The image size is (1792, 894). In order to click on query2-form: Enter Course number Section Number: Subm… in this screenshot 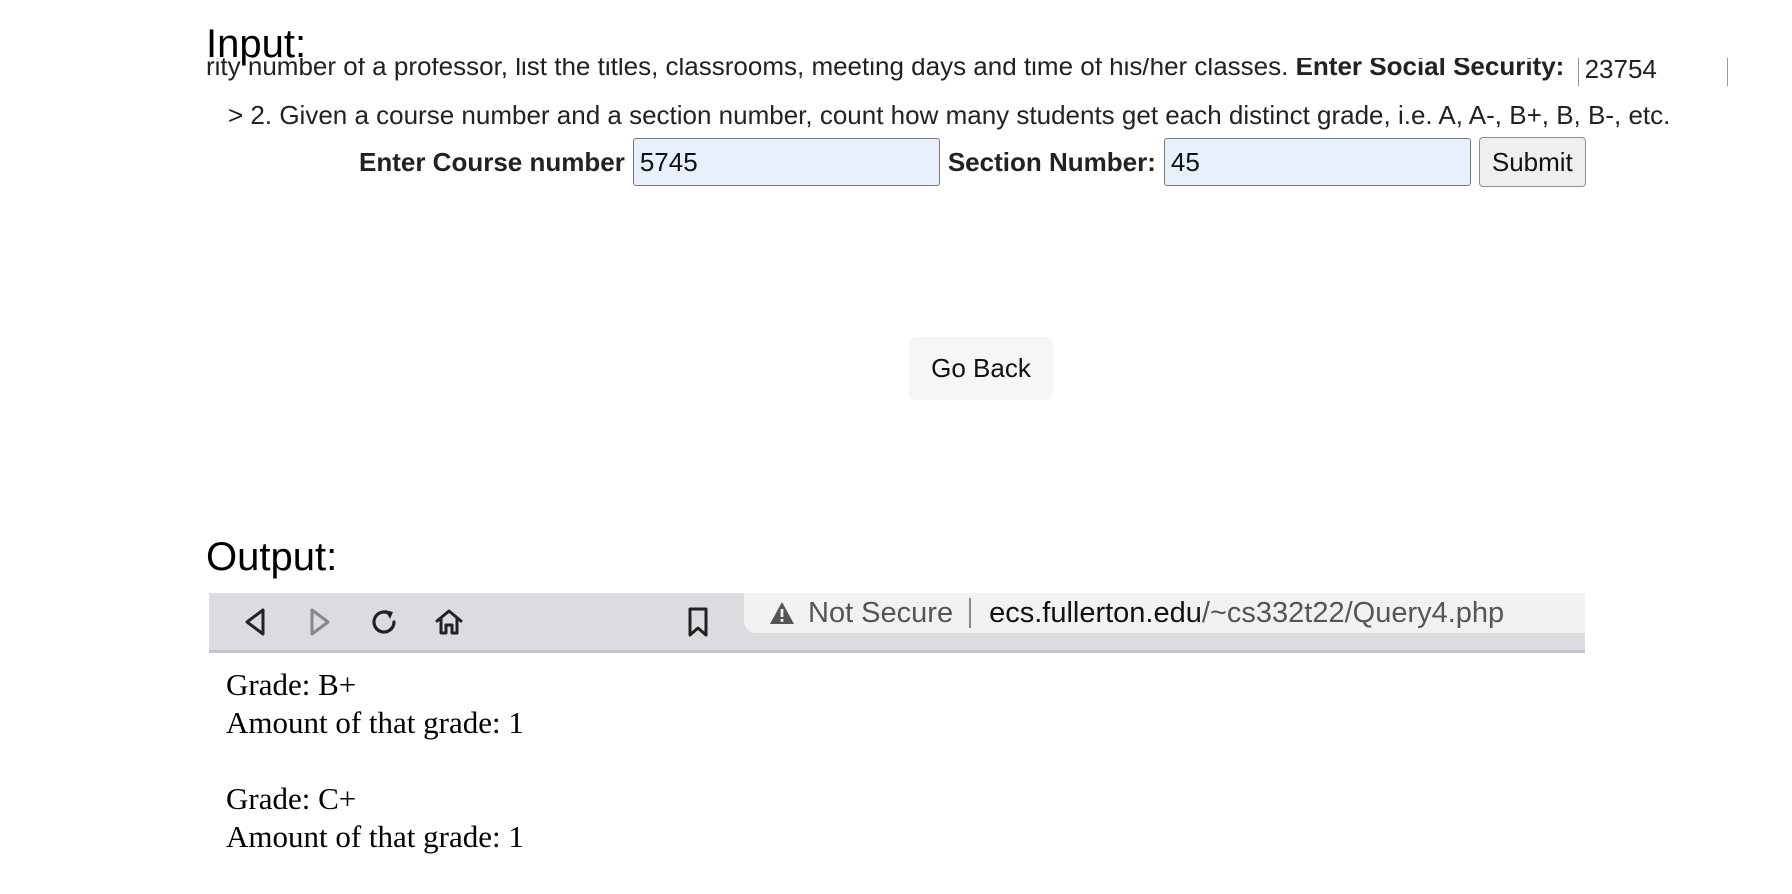, I will do `click(972, 162)`.